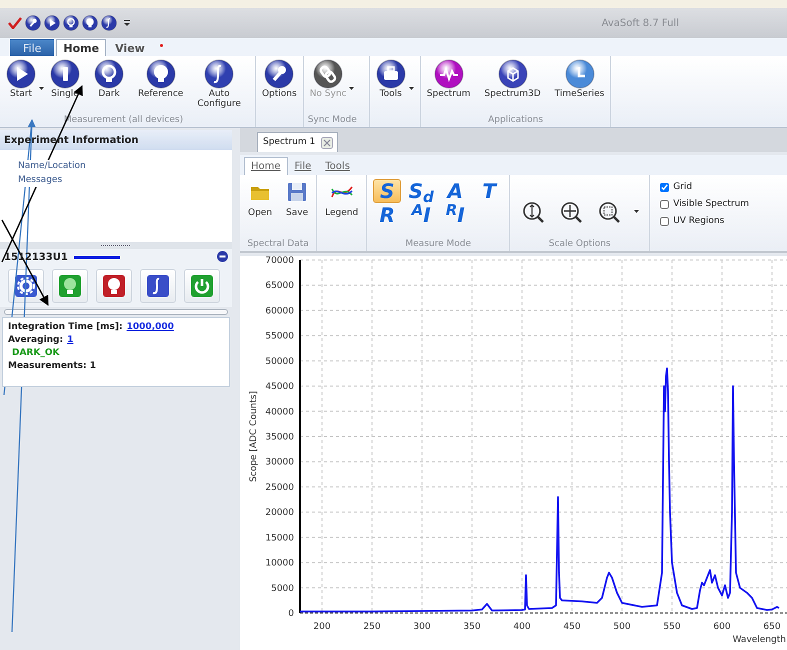 This screenshot has width=787, height=650. Describe the element at coordinates (579, 74) in the screenshot. I see `clock-icon` at that location.